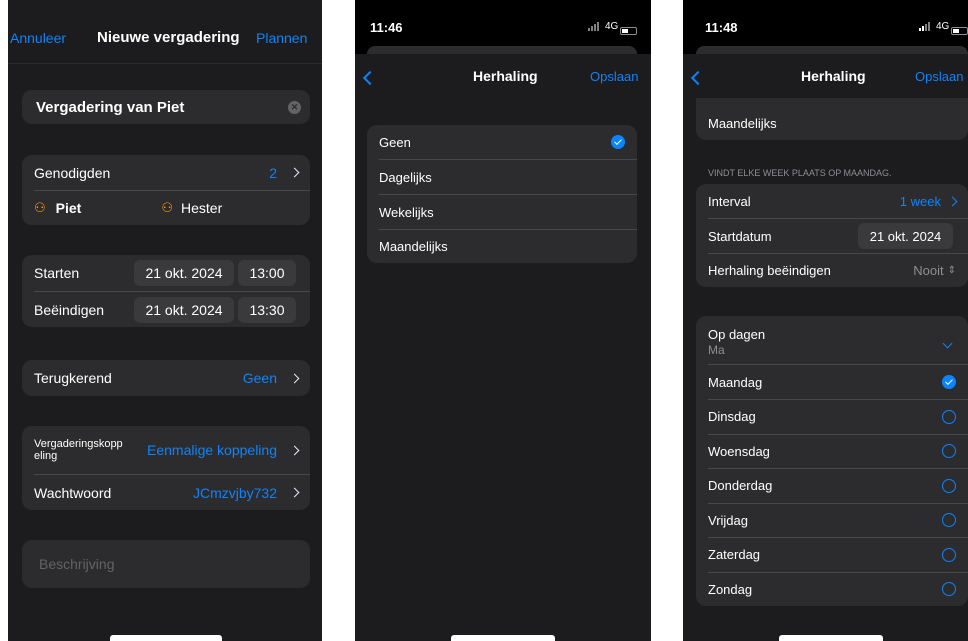  I want to click on meeting-title-field: Vergadering van Piet ✕, so click(166, 107).